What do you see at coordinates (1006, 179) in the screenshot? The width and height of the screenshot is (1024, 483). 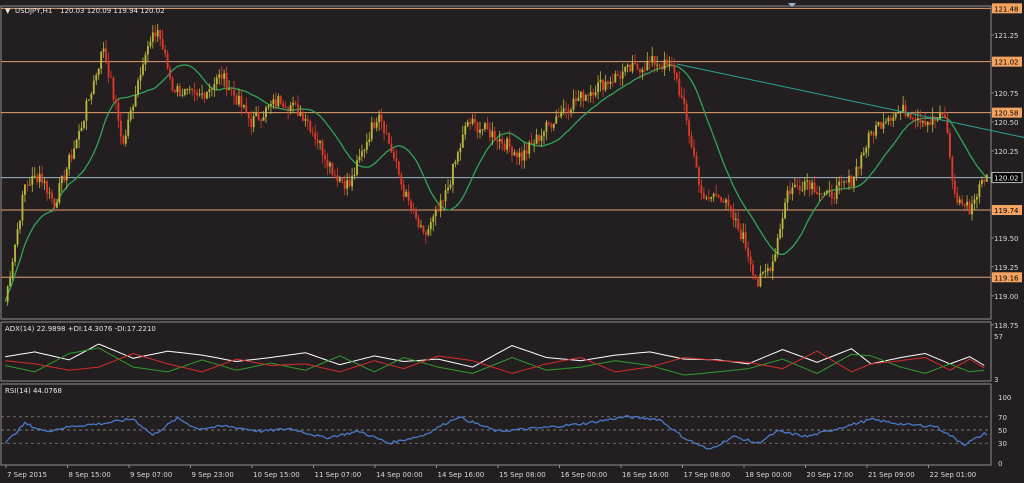 I see `level-badge-label: 120.02` at bounding box center [1006, 179].